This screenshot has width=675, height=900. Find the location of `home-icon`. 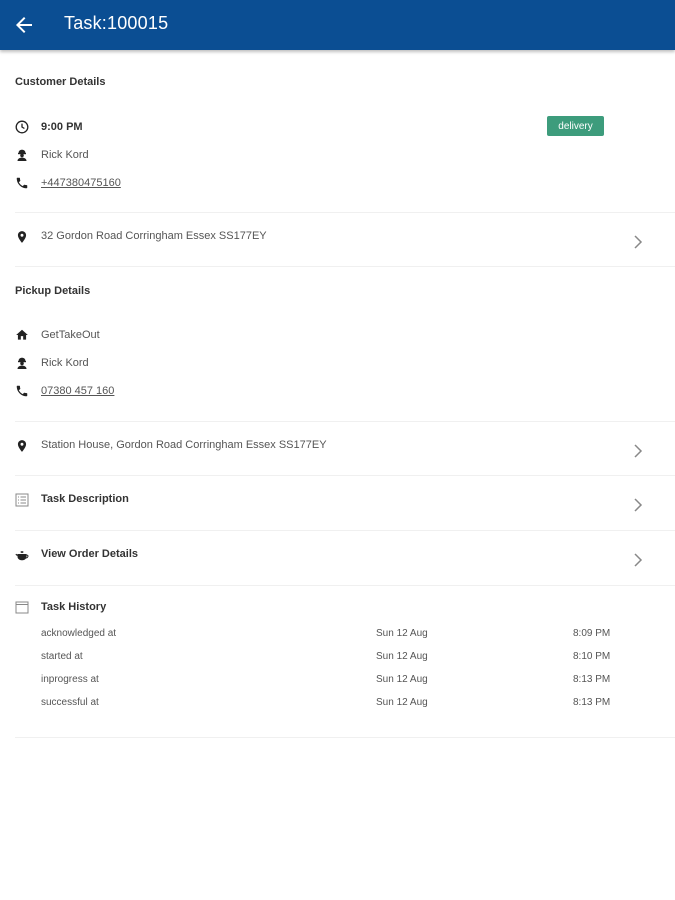

home-icon is located at coordinates (22, 335).